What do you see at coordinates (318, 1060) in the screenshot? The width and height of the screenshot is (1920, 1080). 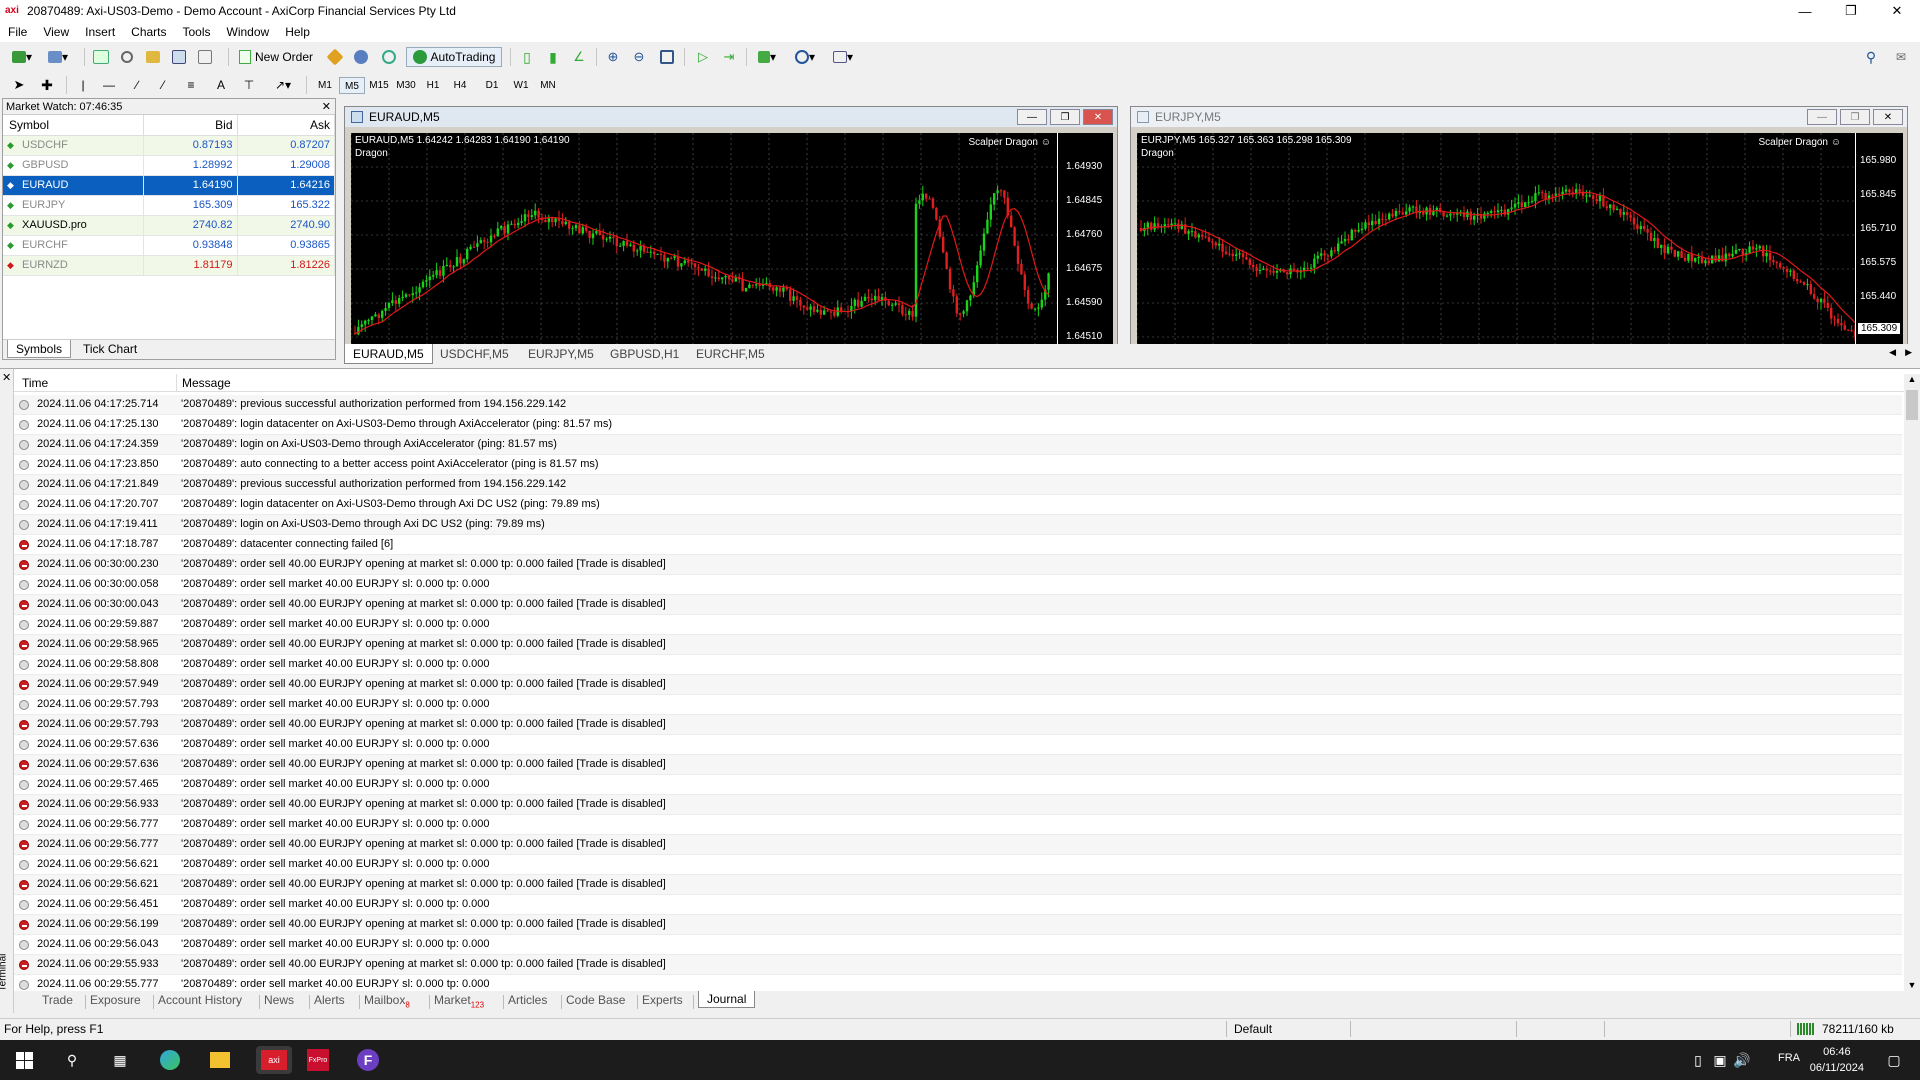 I see `forex-app-icon: FxPro` at bounding box center [318, 1060].